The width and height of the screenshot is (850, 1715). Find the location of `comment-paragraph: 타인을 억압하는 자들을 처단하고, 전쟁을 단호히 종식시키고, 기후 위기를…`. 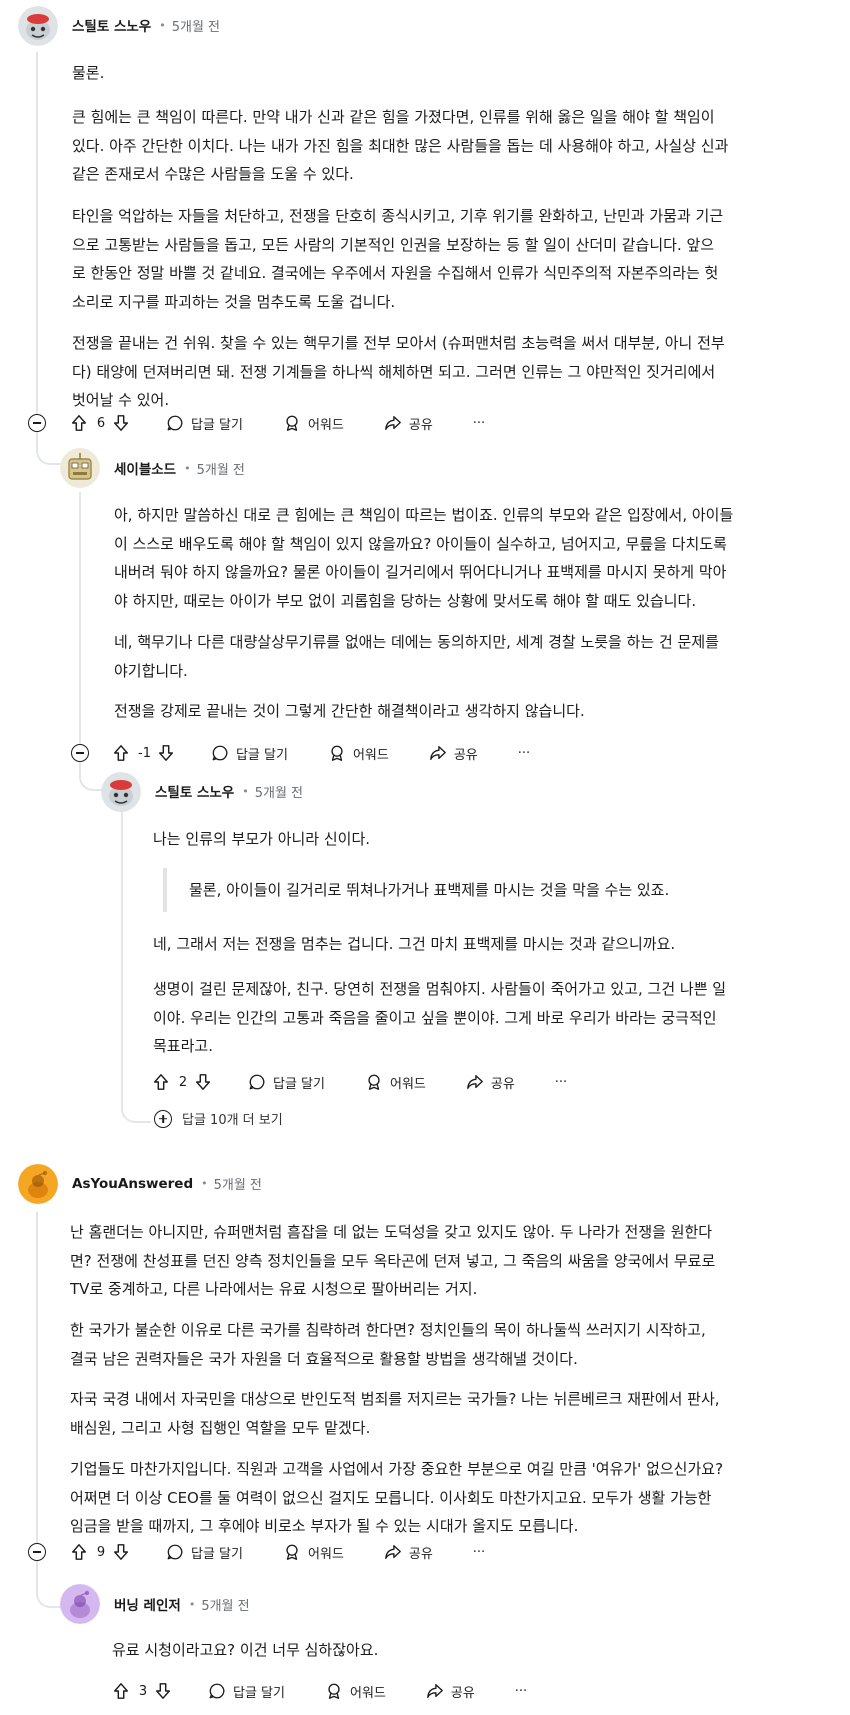

comment-paragraph: 타인을 억압하는 자들을 처단하고, 전쟁을 단호히 종식시키고, 기후 위기를… is located at coordinates (398, 259).